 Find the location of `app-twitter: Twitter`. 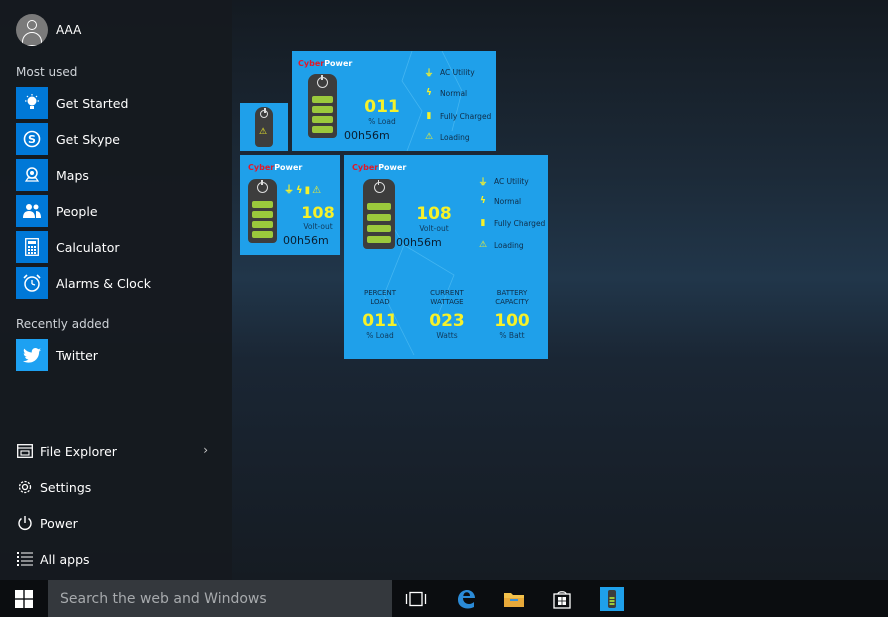

app-twitter: Twitter is located at coordinates (116, 355).